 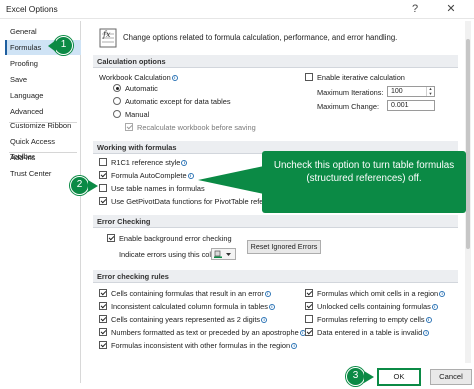 I want to click on max-iterations-value: 100, so click(x=397, y=91).